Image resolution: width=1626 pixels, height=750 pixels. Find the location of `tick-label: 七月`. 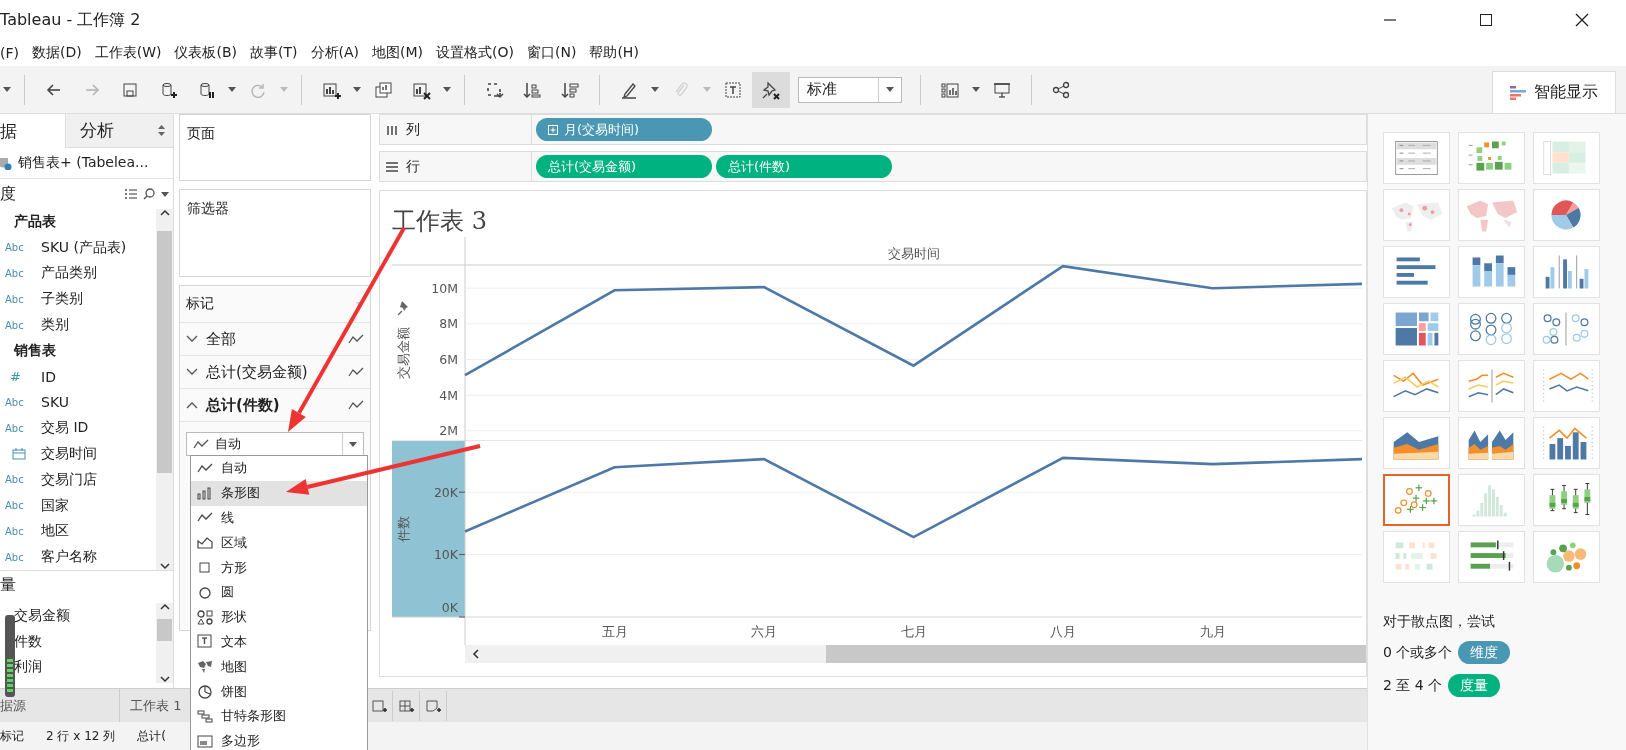

tick-label: 七月 is located at coordinates (913, 631).